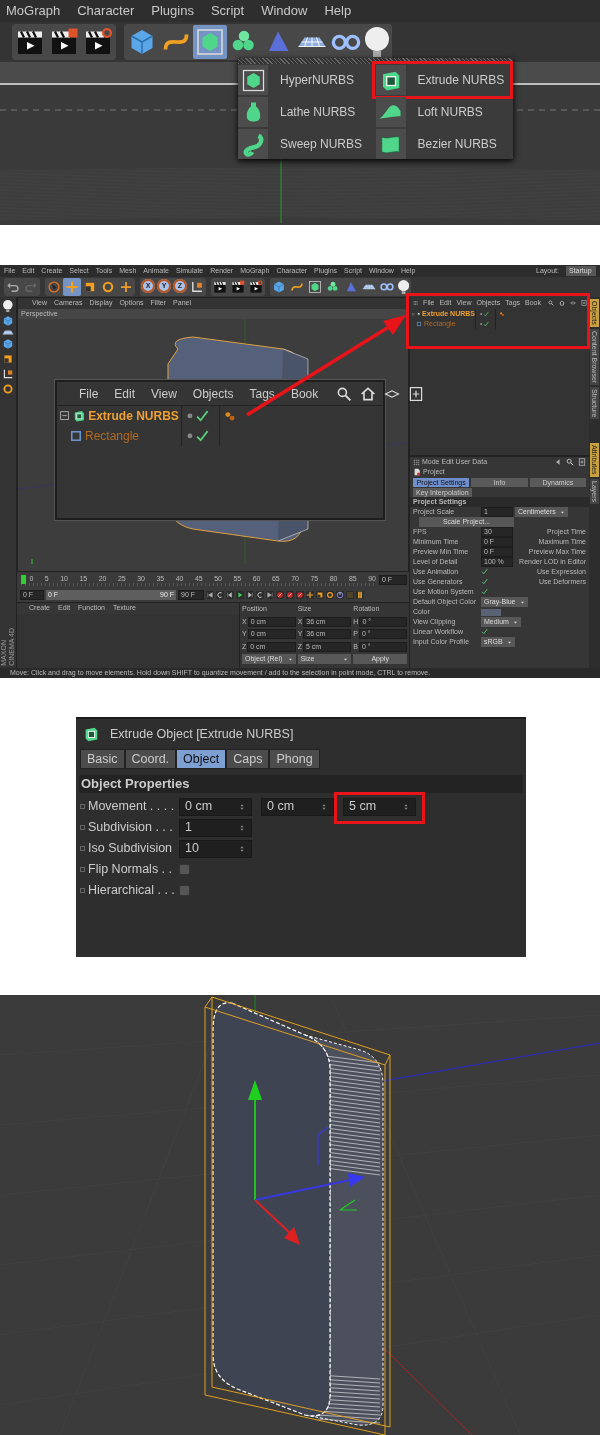 This screenshot has width=600, height=1435. I want to click on menu-item: Character, so click(106, 11).